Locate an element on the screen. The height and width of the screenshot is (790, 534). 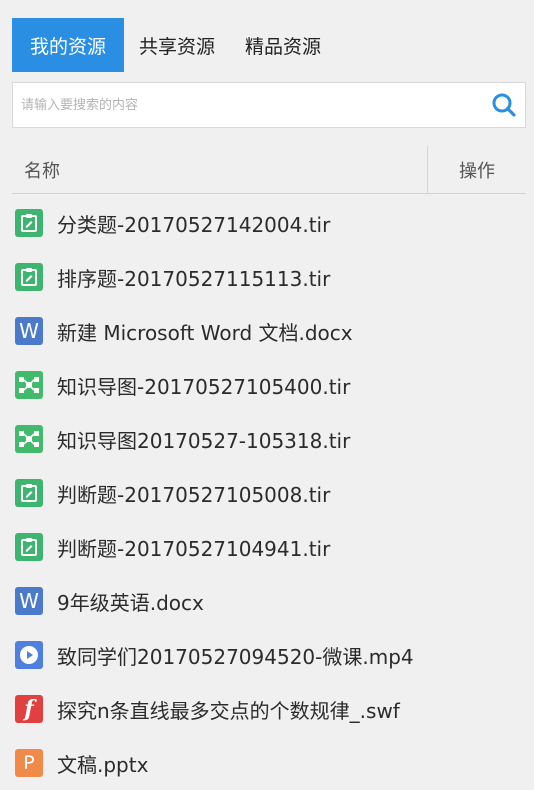
tab-my-resources: 我的资源 is located at coordinates (68, 45).